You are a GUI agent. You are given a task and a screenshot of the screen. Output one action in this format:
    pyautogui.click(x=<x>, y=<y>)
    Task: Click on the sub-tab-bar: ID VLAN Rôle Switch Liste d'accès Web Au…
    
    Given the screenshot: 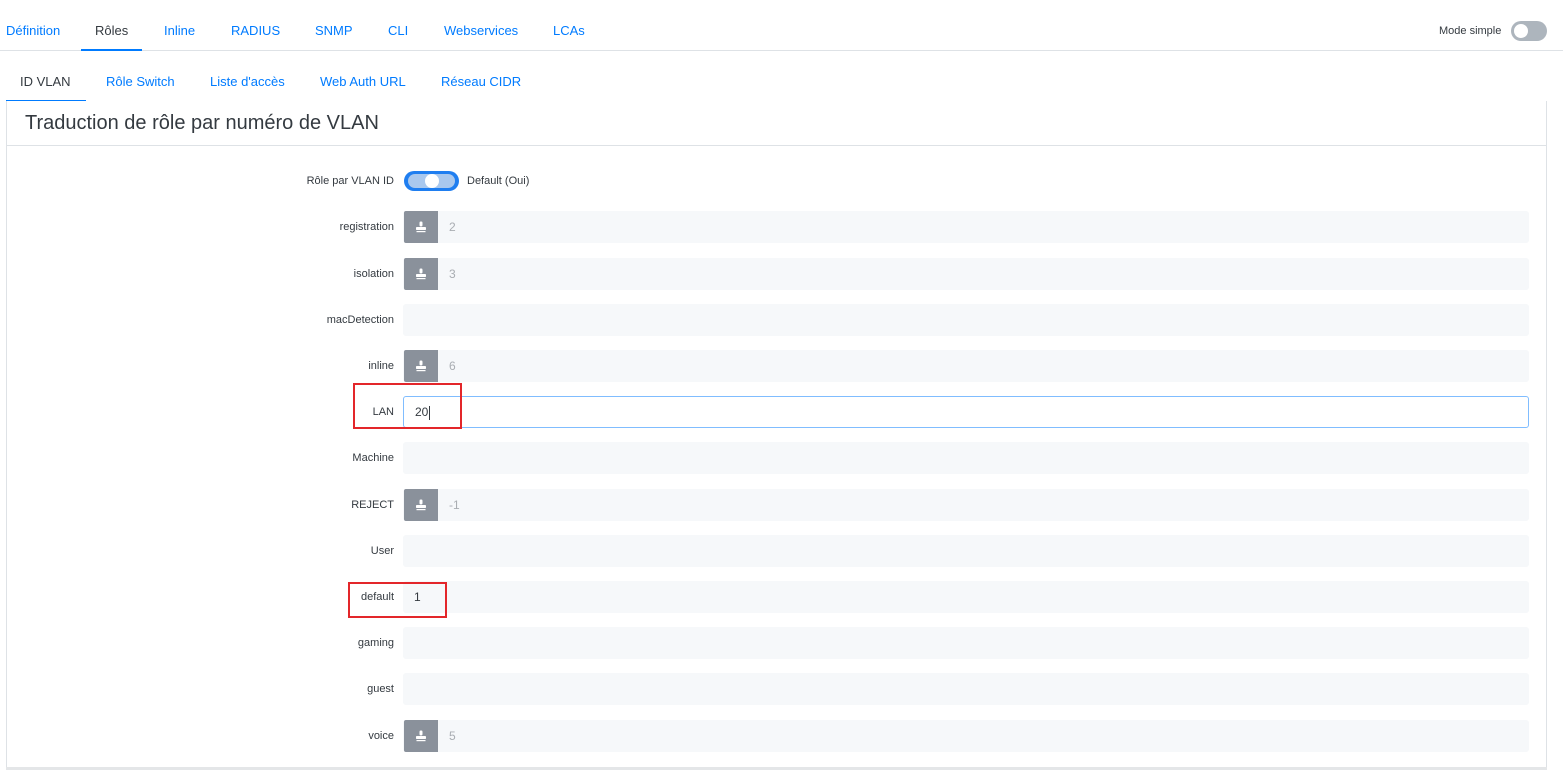 What is the action you would take?
    pyautogui.click(x=776, y=76)
    